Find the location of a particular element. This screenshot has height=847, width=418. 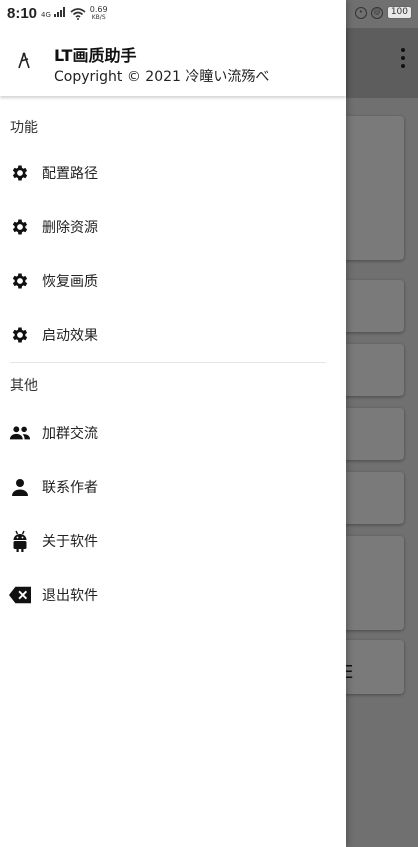

status-bar: 8:10 4G 0.69 KB/S • @ 100 is located at coordinates (209, 14).